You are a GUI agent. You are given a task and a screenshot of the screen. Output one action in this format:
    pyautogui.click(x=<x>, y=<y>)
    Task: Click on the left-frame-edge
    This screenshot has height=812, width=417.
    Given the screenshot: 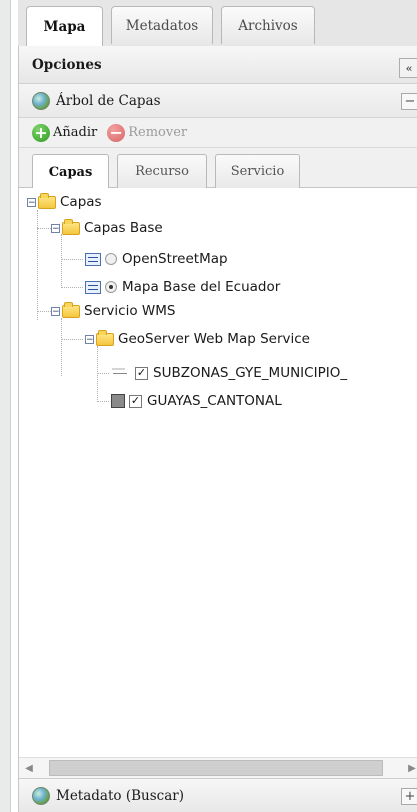 What is the action you would take?
    pyautogui.click(x=5, y=406)
    